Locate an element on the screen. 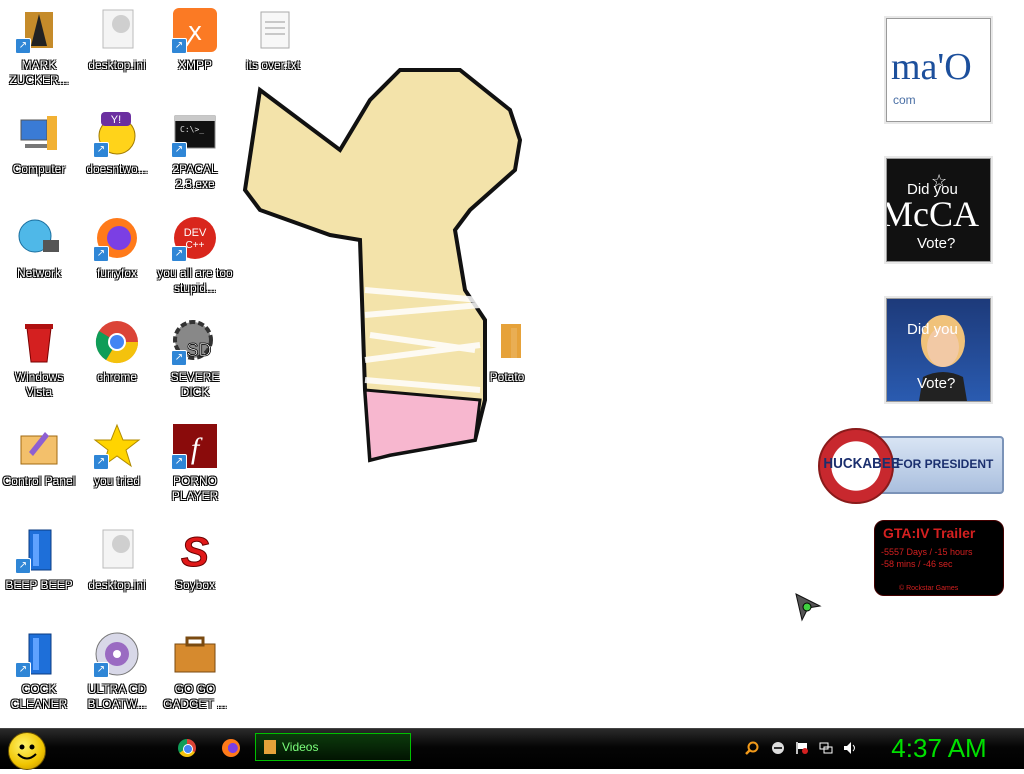 This screenshot has width=1024, height=774. gadget-hillary-line1: Did you is located at coordinates (932, 329).